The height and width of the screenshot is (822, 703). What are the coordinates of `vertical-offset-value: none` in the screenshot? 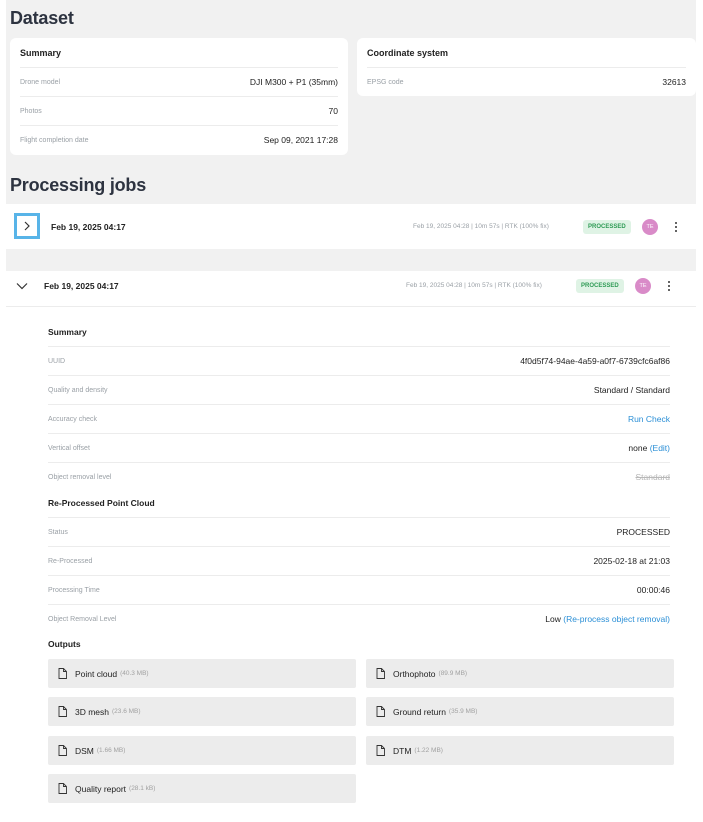 It's located at (638, 448).